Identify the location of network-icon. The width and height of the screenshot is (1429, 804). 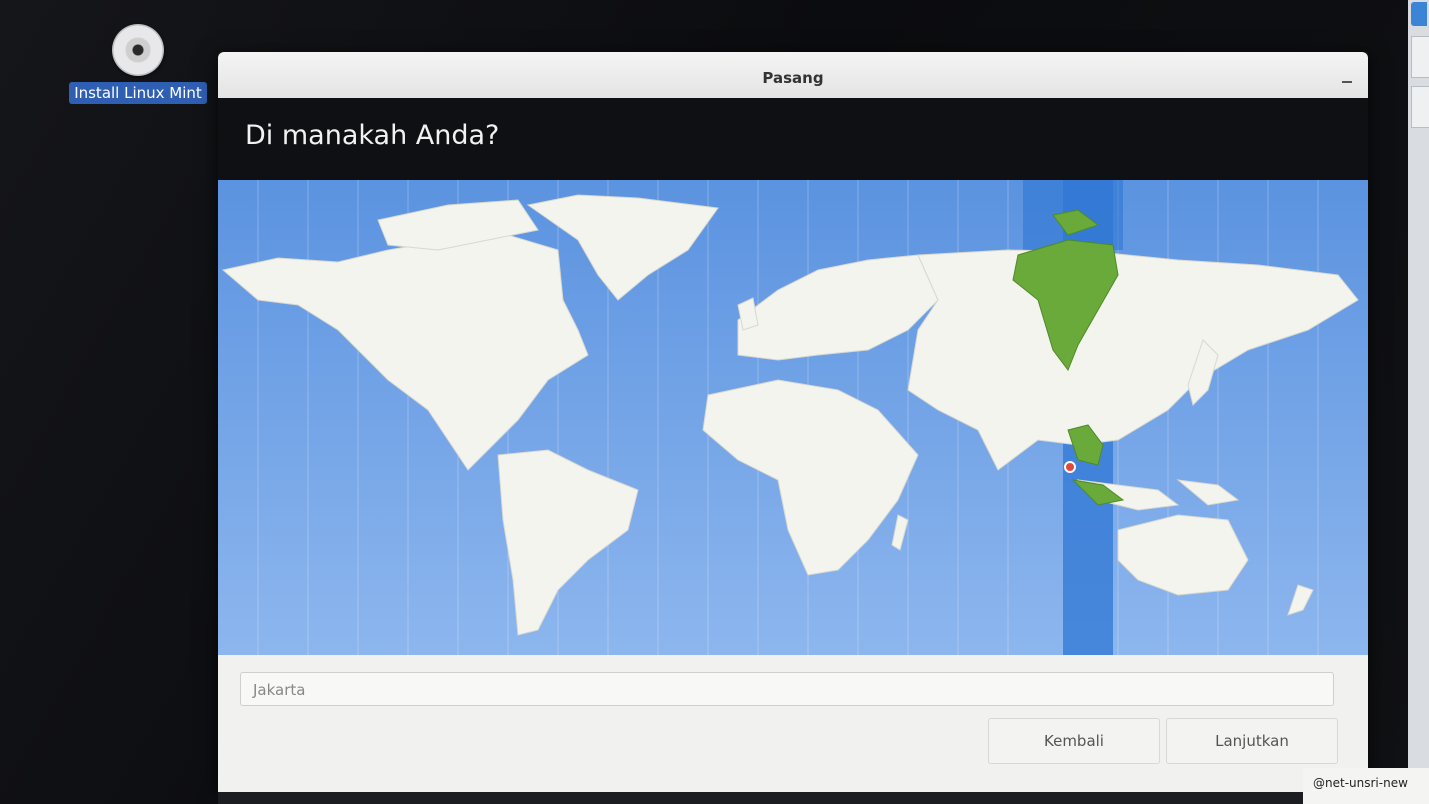
(1419, 14).